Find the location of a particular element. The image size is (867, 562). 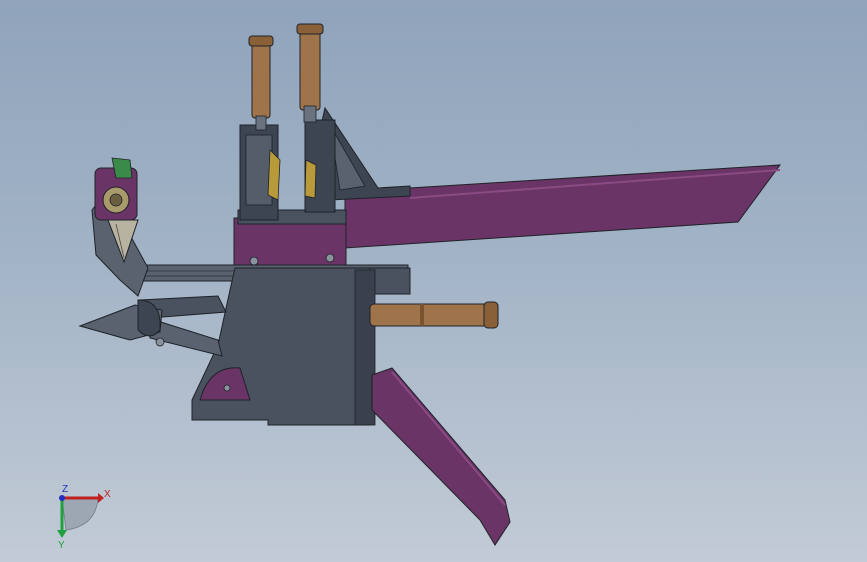

horizontal-cylinder-ring is located at coordinates (422, 315).